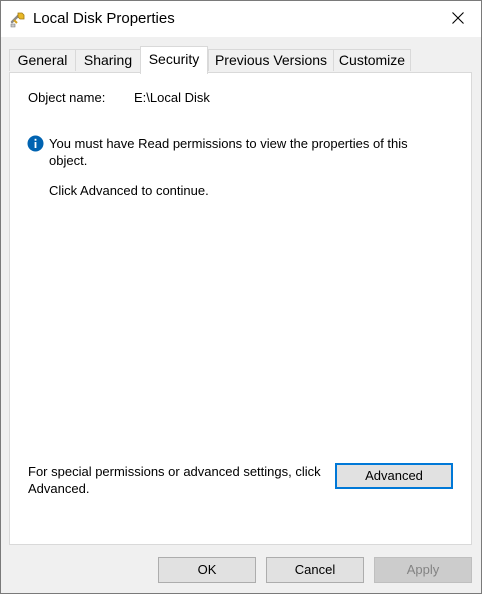 Image resolution: width=482 pixels, height=594 pixels. What do you see at coordinates (394, 476) in the screenshot?
I see `advanced-button: Advanced` at bounding box center [394, 476].